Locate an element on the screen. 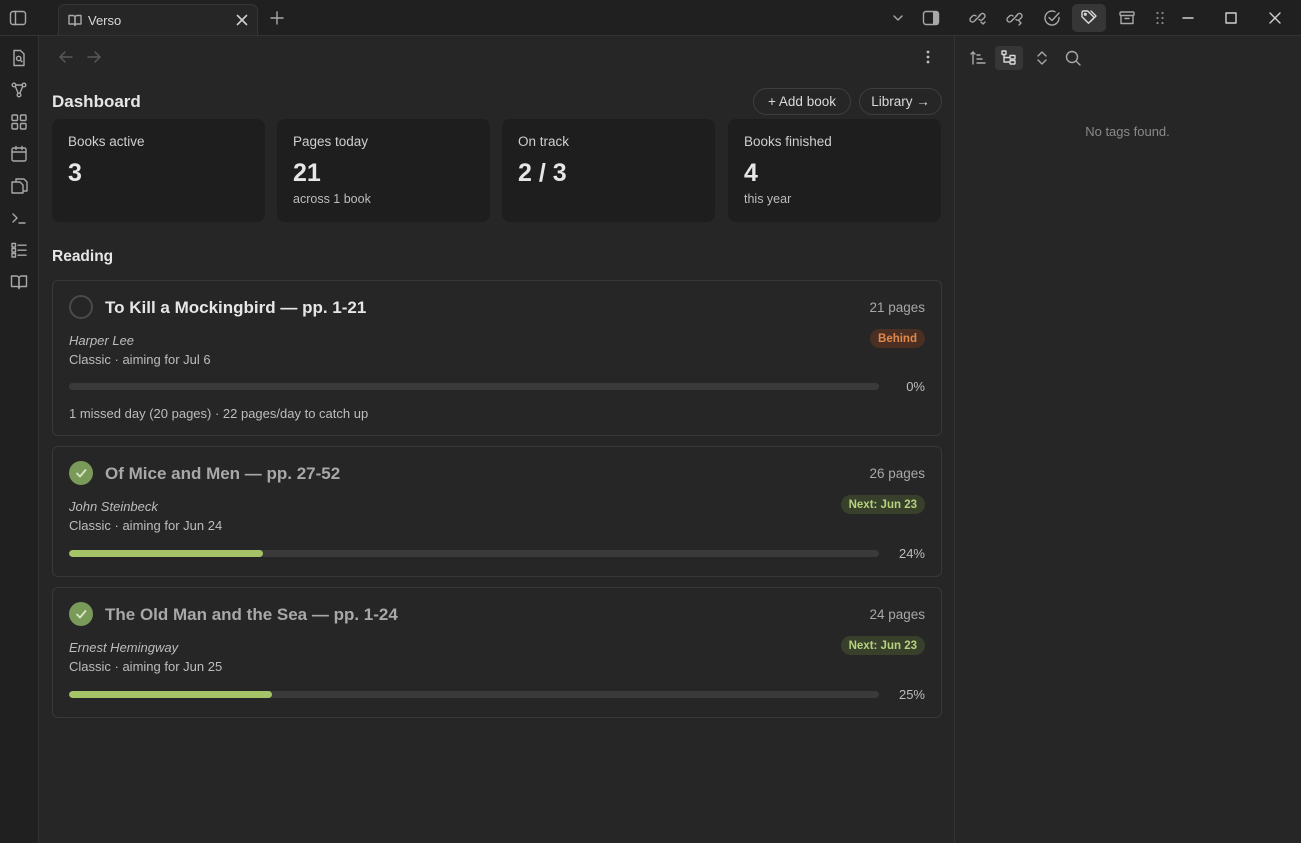  checklist-icon is located at coordinates (19, 250).